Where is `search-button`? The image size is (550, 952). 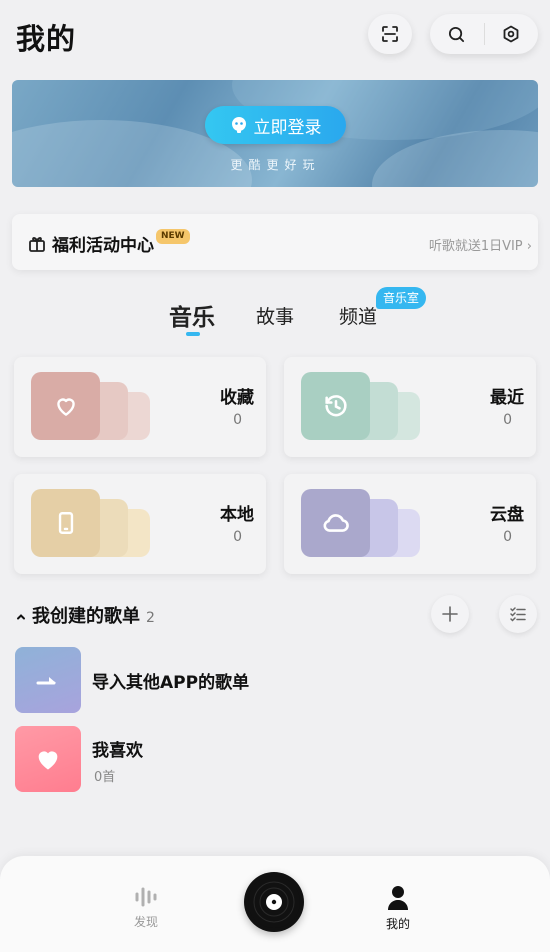 search-button is located at coordinates (457, 34).